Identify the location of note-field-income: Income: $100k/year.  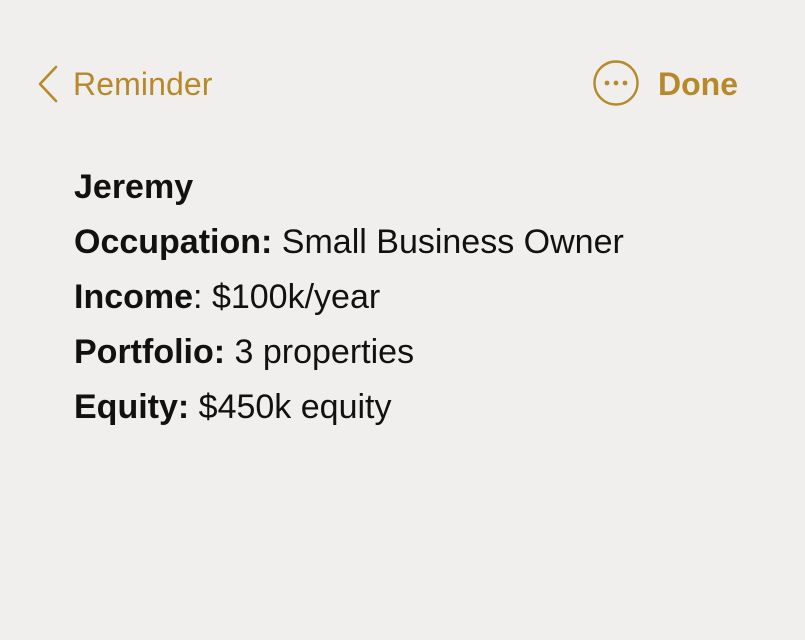
(424, 297).